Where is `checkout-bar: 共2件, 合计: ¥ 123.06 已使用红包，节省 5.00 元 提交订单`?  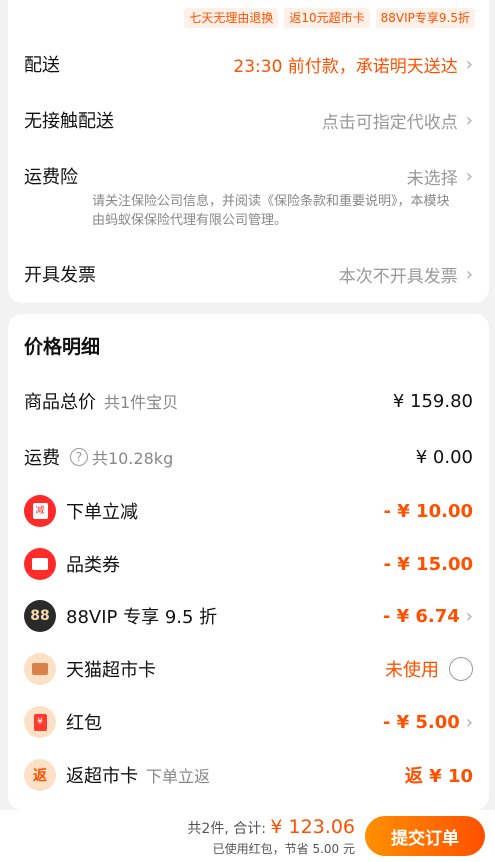 checkout-bar: 共2件, 合计: ¥ 123.06 已使用红包，节省 5.00 元 提交订单 is located at coordinates (247, 836).